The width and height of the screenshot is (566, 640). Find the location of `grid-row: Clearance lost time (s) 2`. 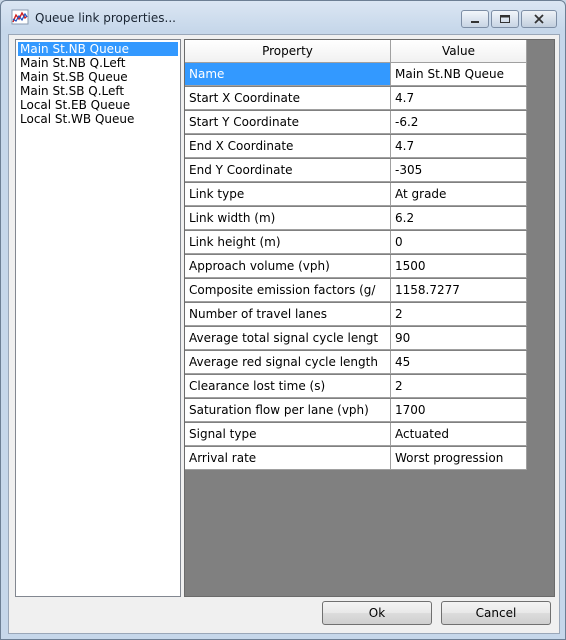

grid-row: Clearance lost time (s) 2 is located at coordinates (356, 387).